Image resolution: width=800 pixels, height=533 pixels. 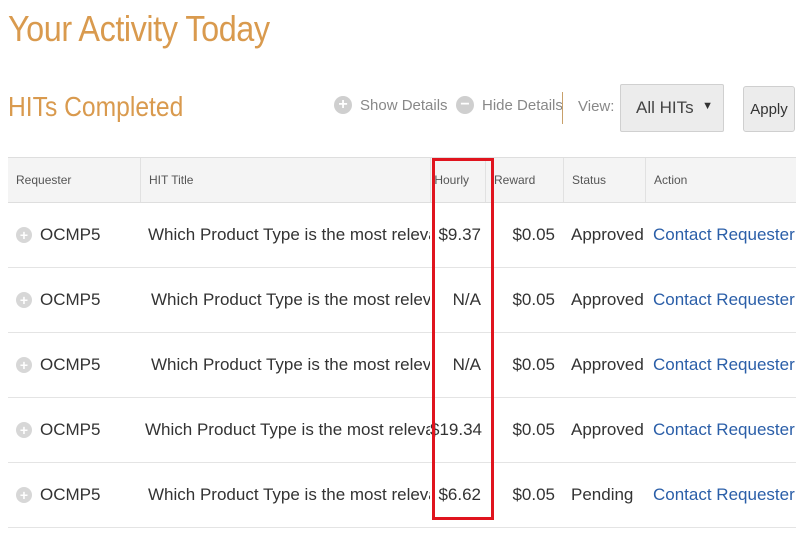 I want to click on column-header-requester: Requester, so click(x=74, y=180).